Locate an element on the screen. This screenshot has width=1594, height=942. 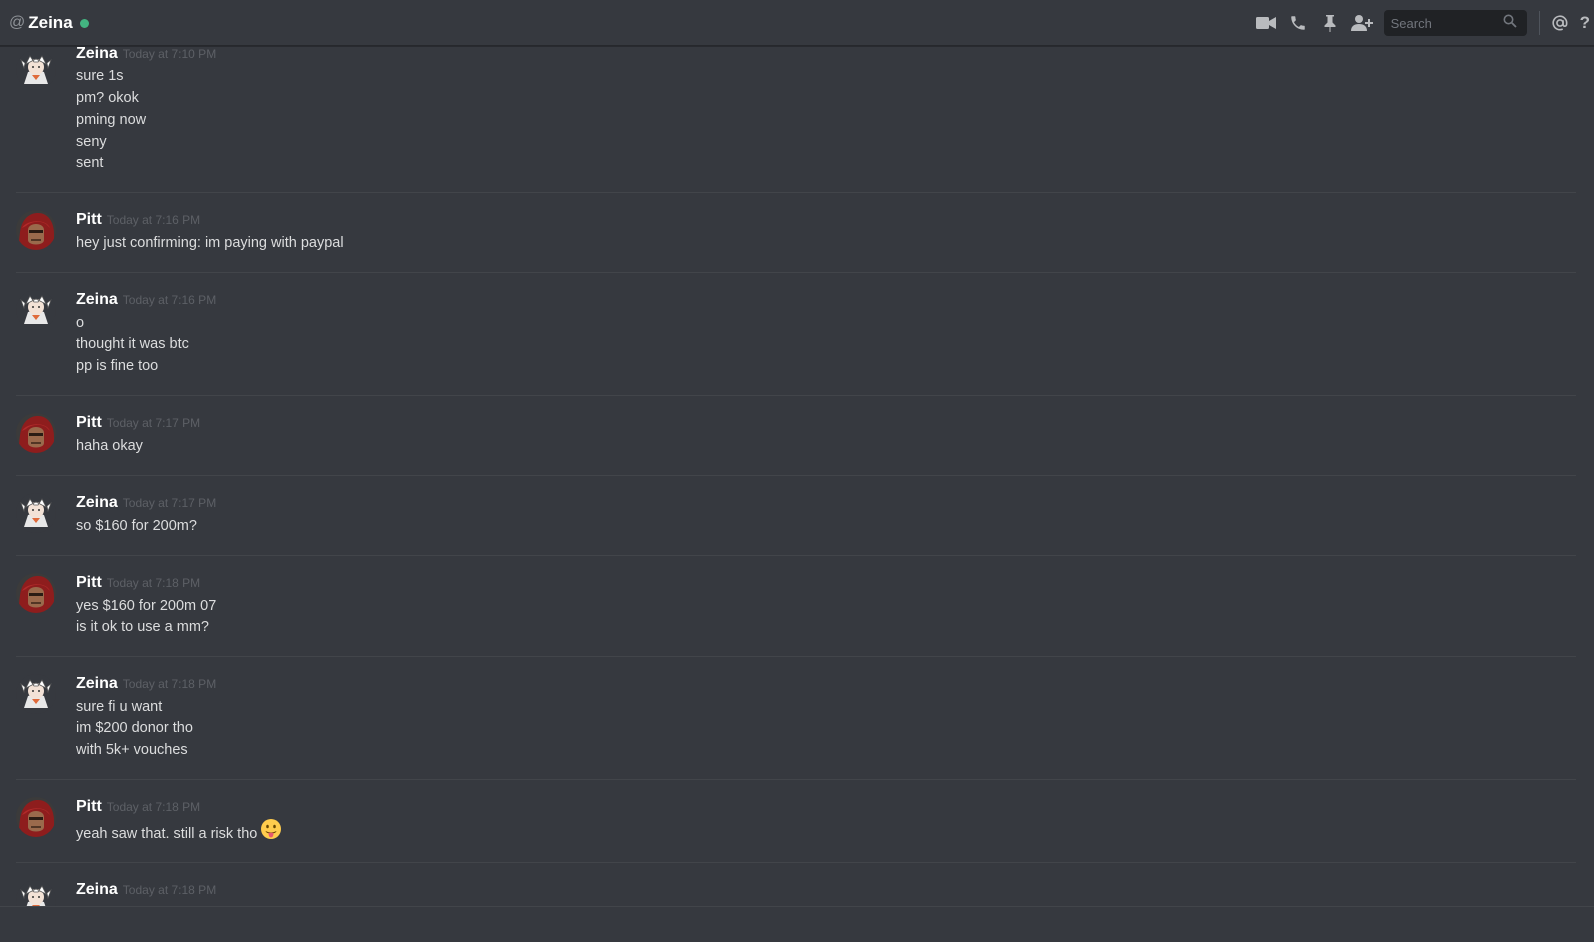
message-content: sure 1s is located at coordinates (100, 76).